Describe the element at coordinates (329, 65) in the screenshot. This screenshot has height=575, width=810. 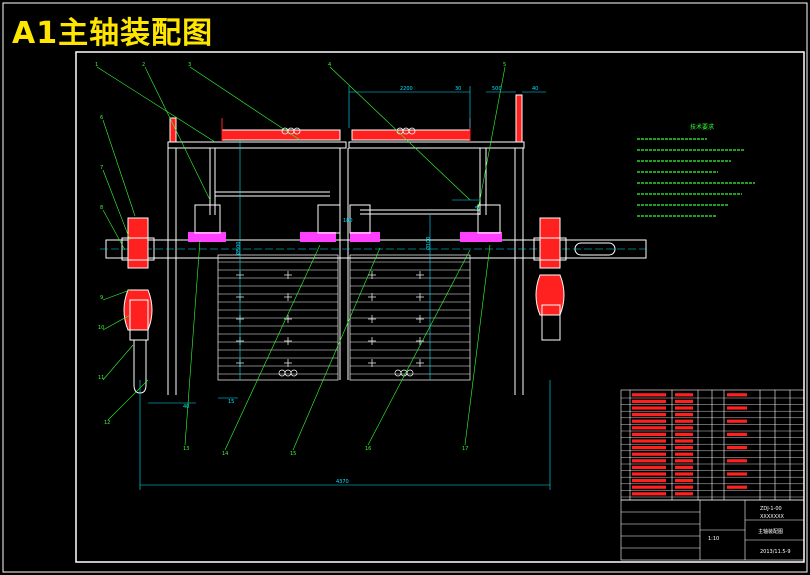
I see `svg-text: 4` at that location.